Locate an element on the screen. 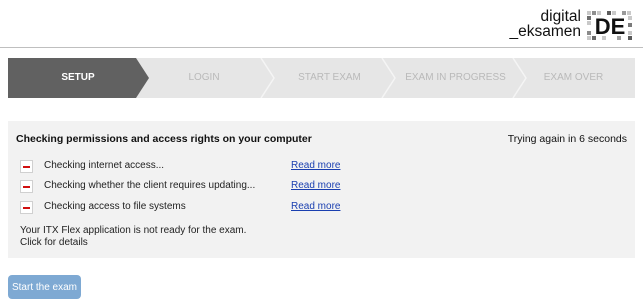 The image size is (643, 308). step-setup: SETUP is located at coordinates (78, 77).